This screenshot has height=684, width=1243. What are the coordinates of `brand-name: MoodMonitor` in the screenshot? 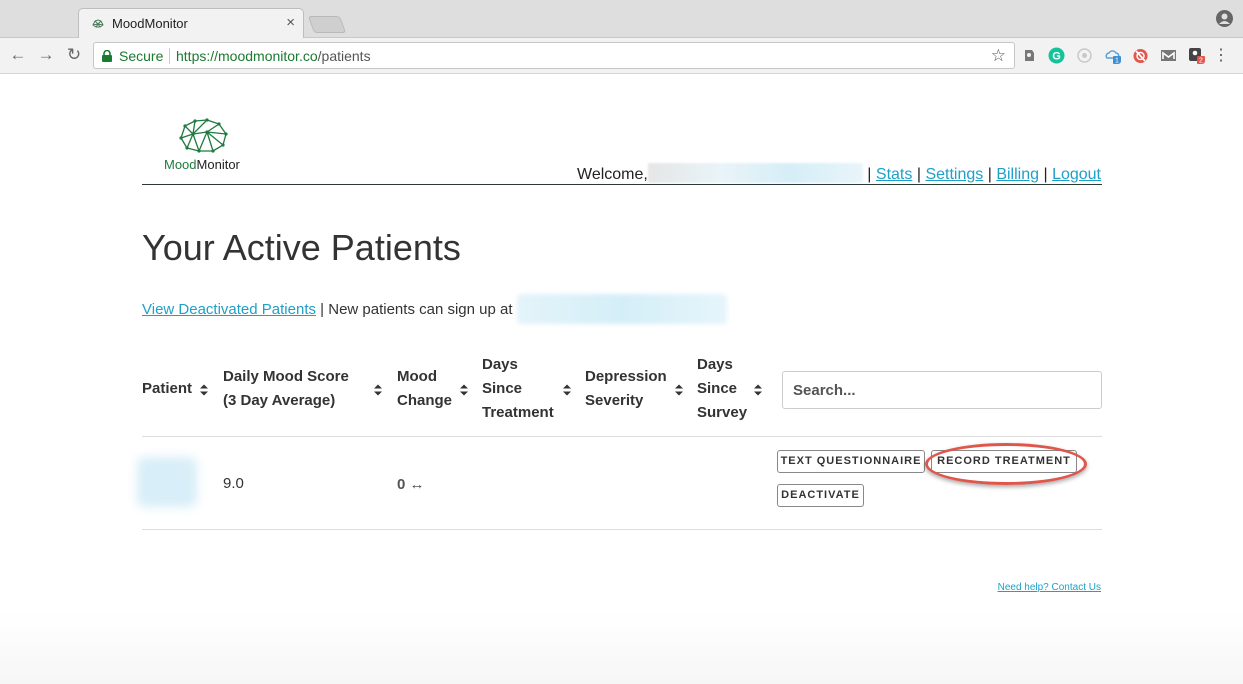 It's located at (202, 164).